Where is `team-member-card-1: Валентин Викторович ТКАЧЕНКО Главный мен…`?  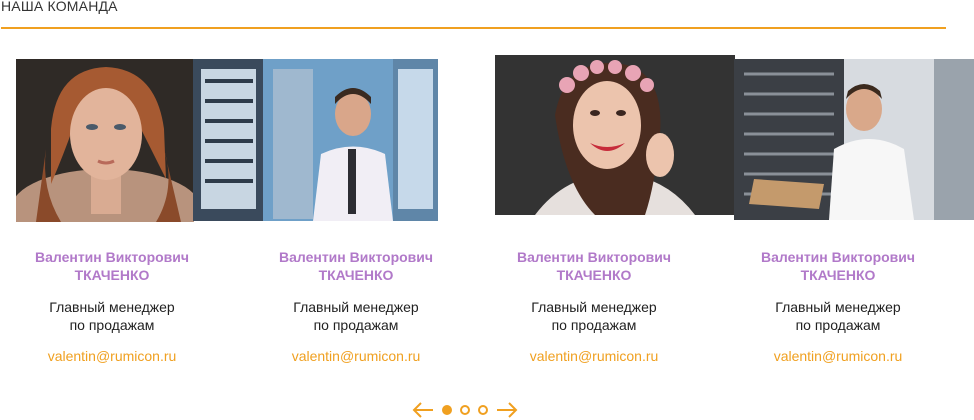
team-member-card-1: Валентин Викторович ТКАЧЕНКО Главный мен… is located at coordinates (112, 306).